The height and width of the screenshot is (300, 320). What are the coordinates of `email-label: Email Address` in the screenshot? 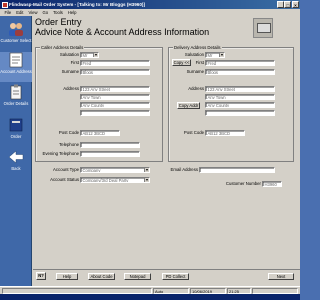 It's located at (184, 169).